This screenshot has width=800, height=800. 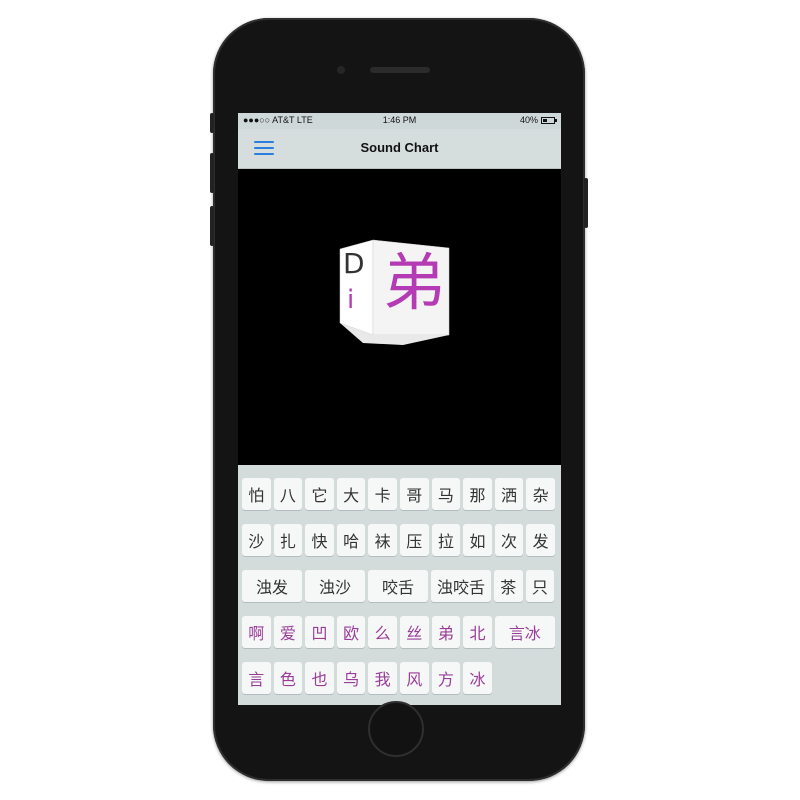 I want to click on keyboard-row: 沙扎快哈袜压拉如次发, so click(x=399, y=540).